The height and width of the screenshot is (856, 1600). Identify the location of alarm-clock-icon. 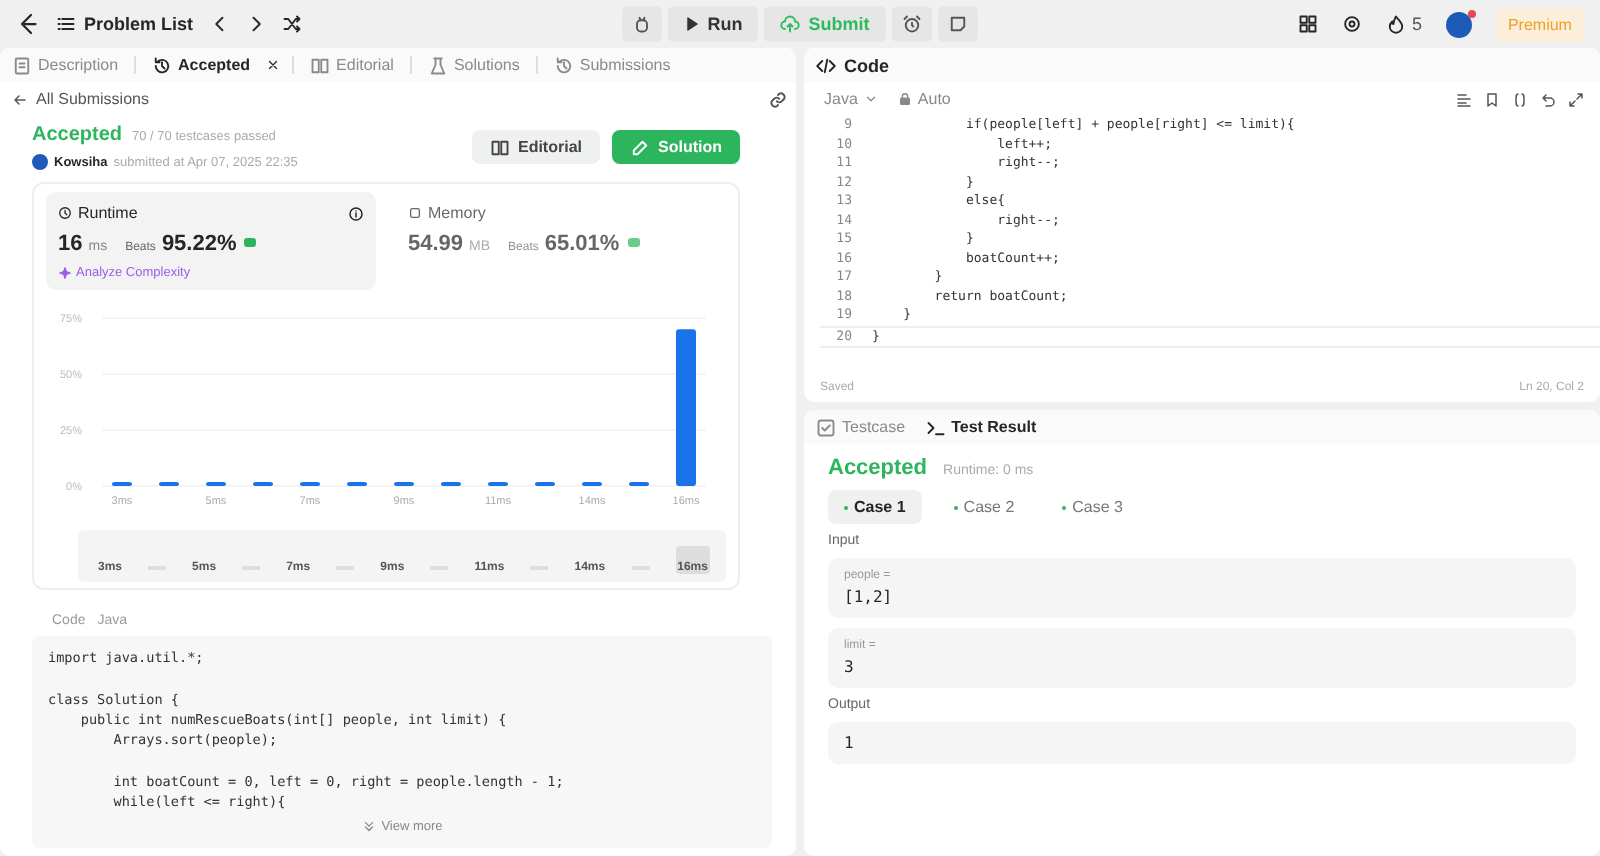
(911, 24).